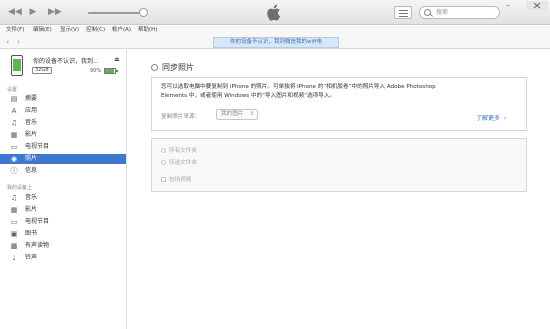 The image size is (550, 329). I want to click on audiobooks-icon: ▩, so click(14, 246).